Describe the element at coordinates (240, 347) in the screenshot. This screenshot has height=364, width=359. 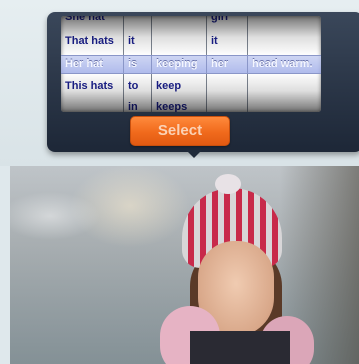
I see `photo-coat` at that location.